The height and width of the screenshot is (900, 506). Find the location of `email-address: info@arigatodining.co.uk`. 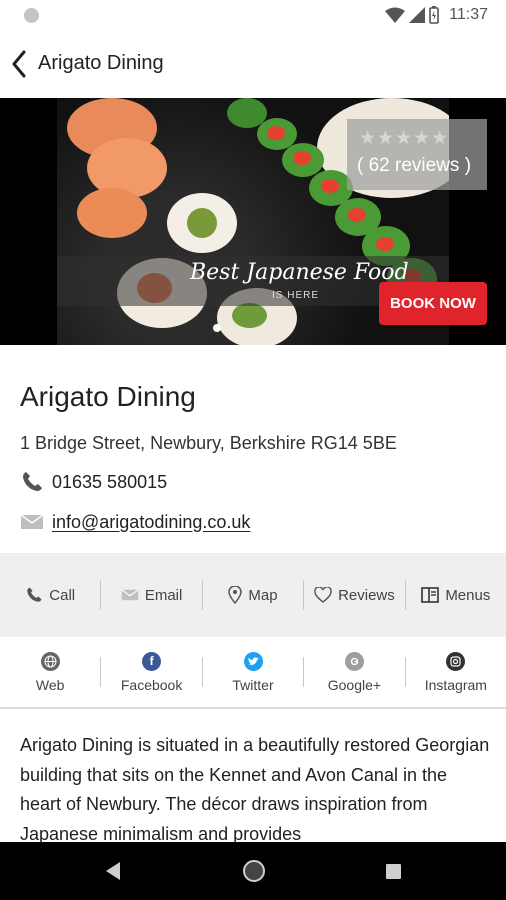

email-address: info@arigatodining.co.uk is located at coordinates (151, 522).